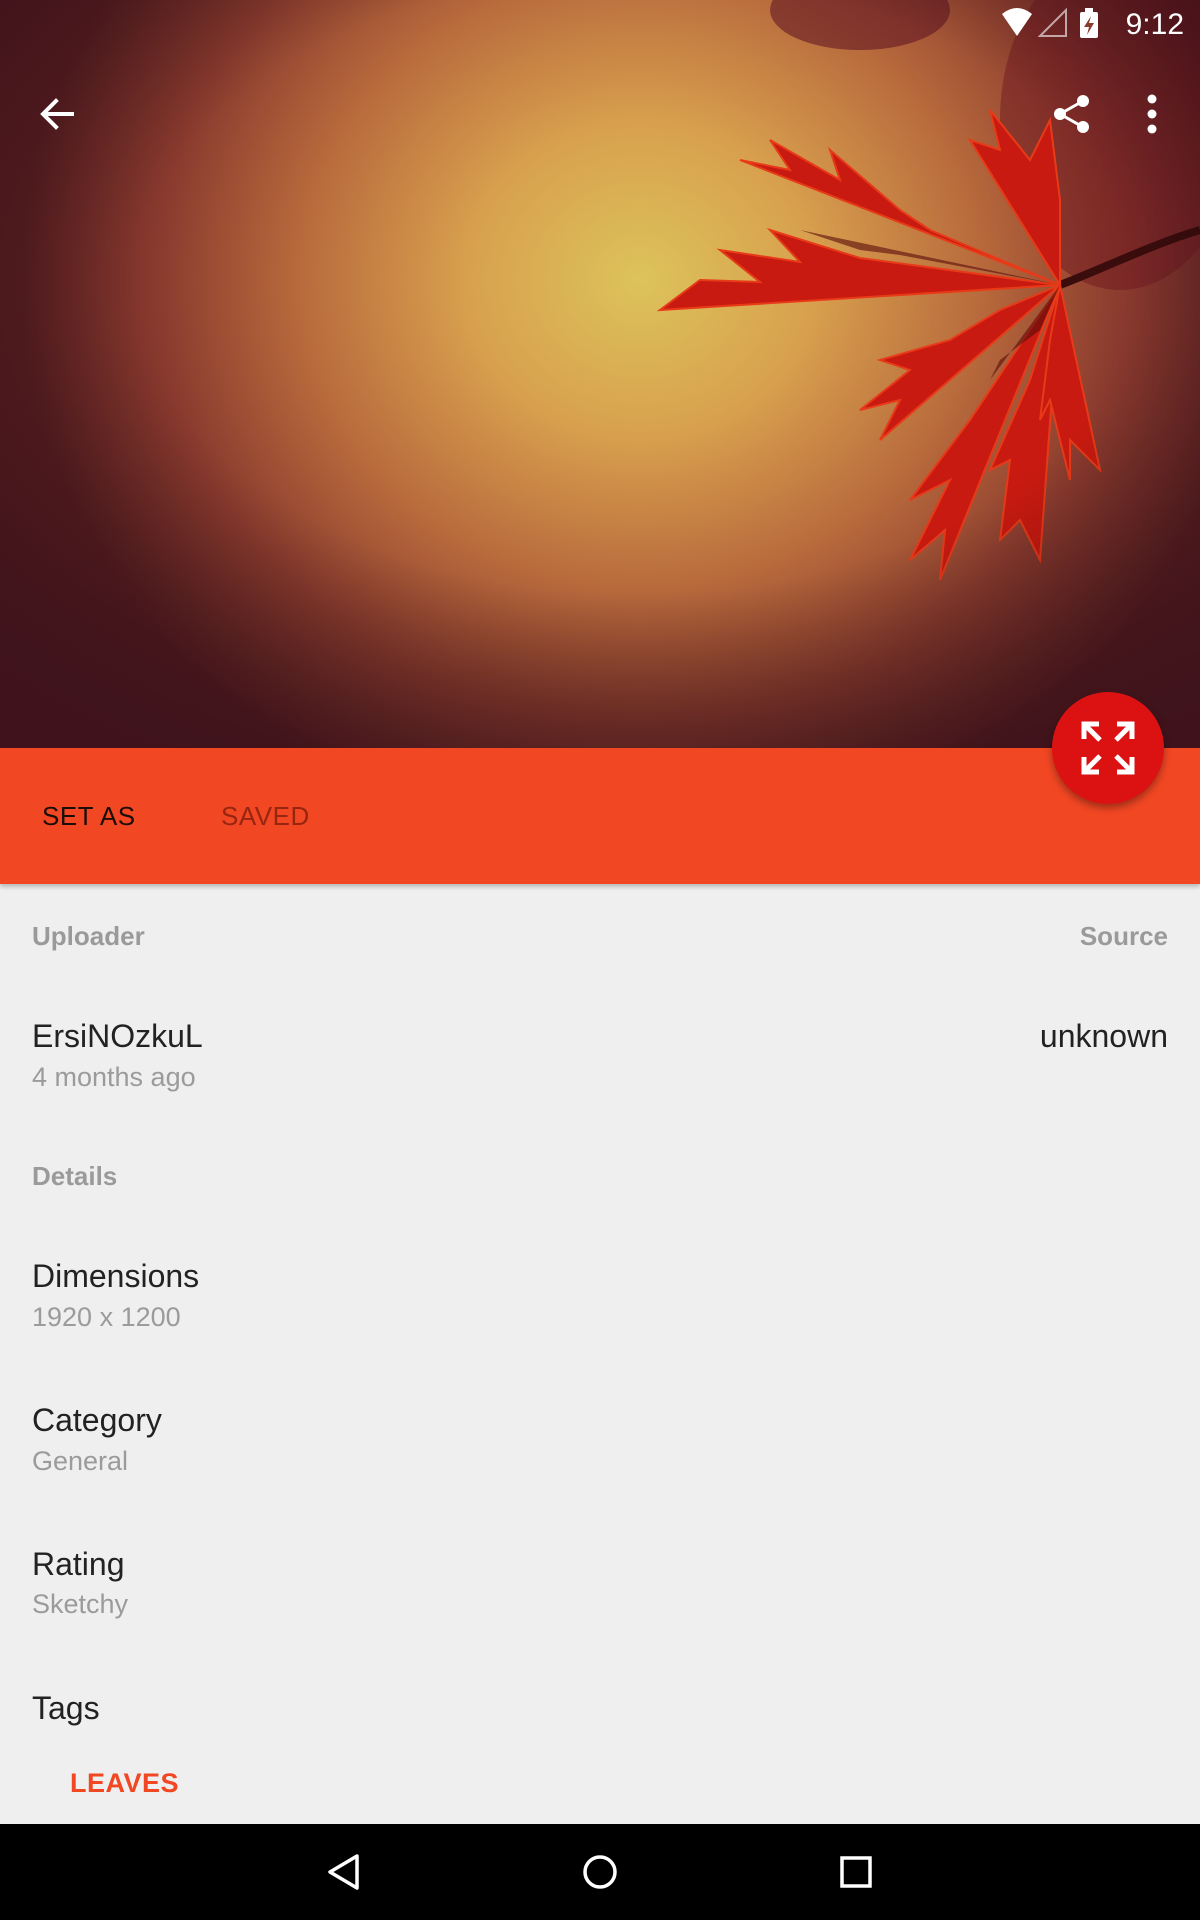  I want to click on tab-set-as: SET AS, so click(89, 816).